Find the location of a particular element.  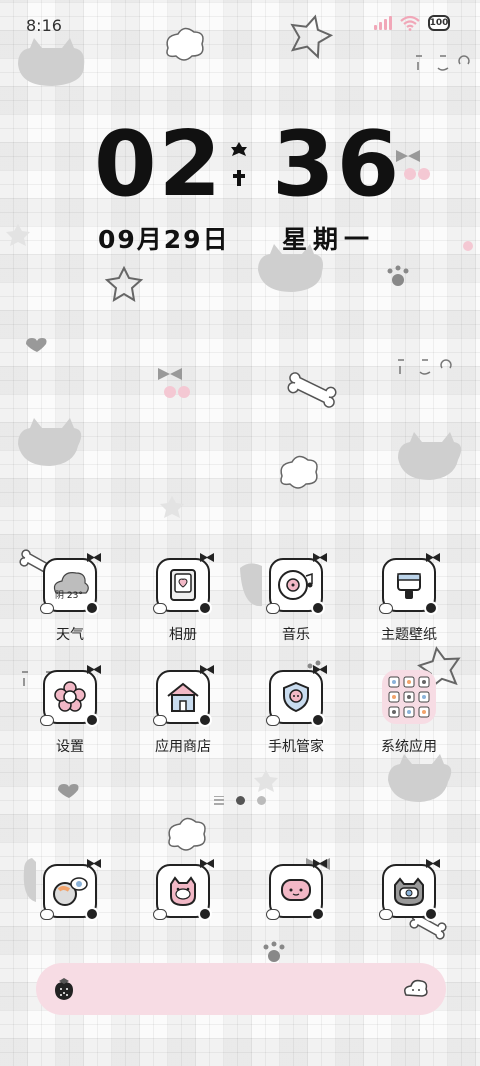

clock-date: 09月29日 is located at coordinates (164, 239).